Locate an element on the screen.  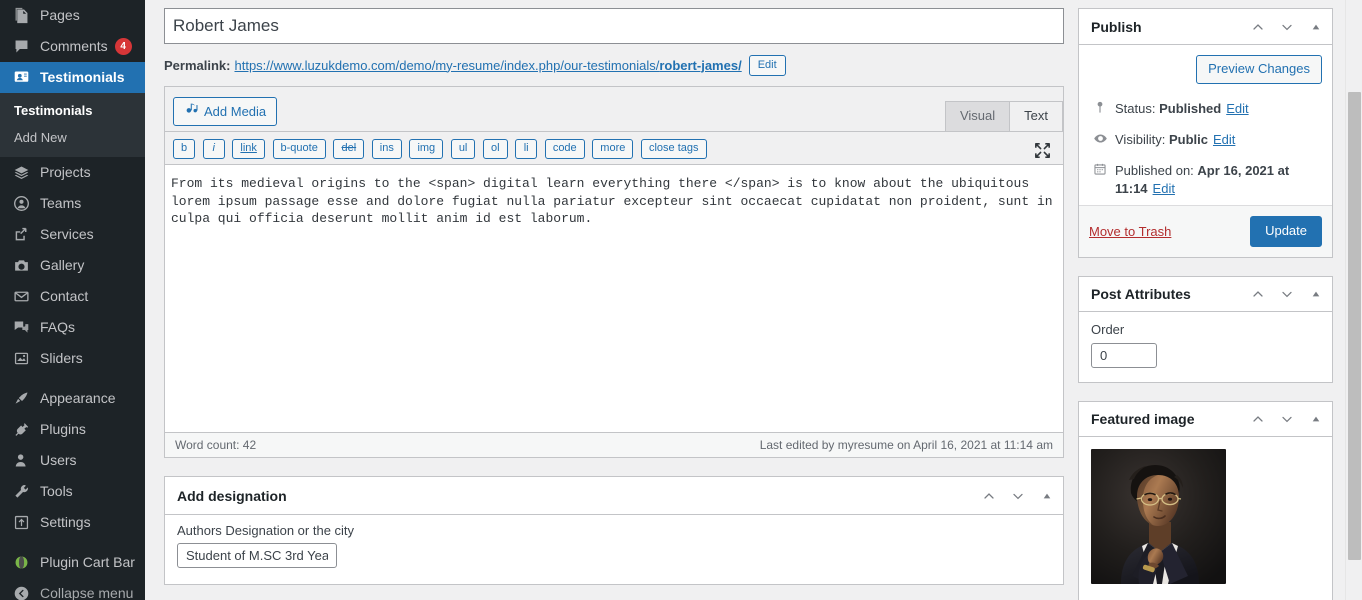
sidebar-item-comments: Comments 4 is located at coordinates (72, 46).